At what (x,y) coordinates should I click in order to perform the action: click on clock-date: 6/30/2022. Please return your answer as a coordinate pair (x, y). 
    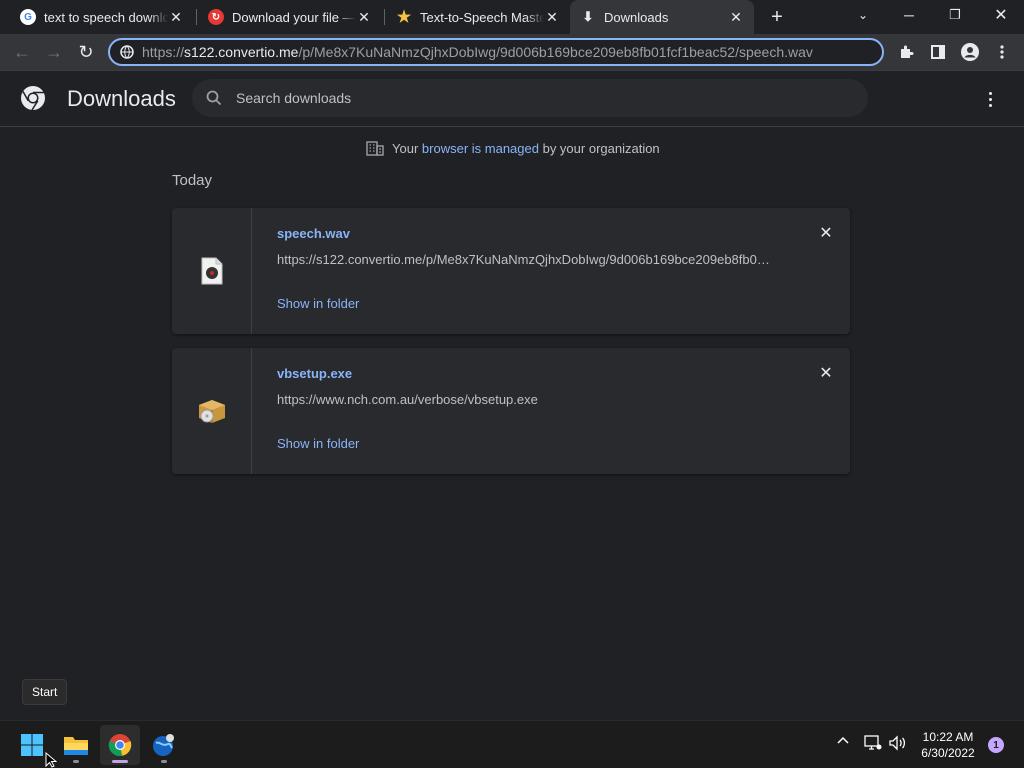
    Looking at the image, I should click on (948, 753).